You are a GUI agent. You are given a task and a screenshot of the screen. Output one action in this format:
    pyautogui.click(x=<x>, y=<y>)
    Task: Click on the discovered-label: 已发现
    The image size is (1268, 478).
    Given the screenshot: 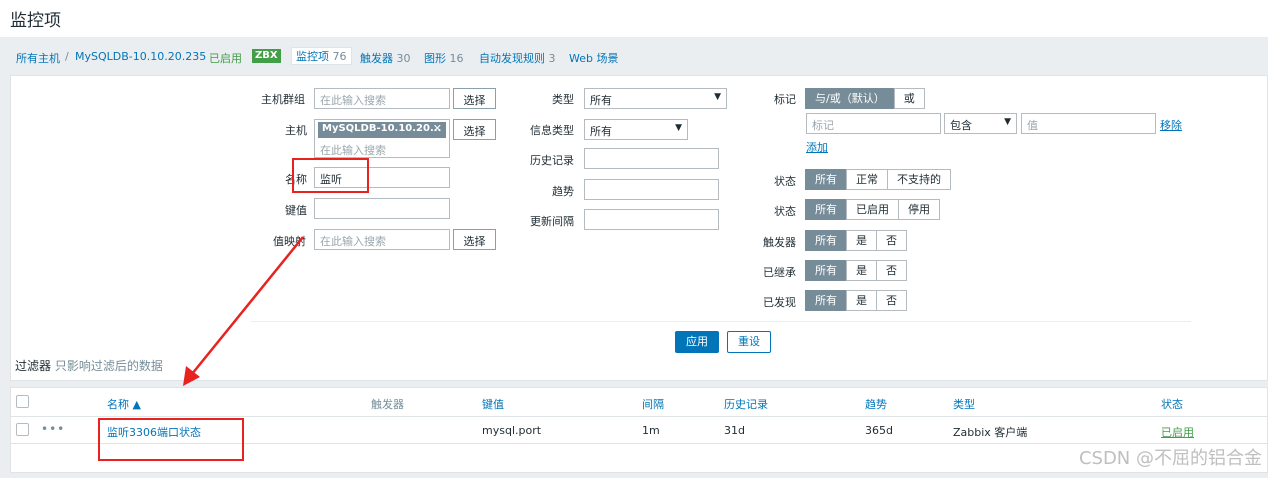 What is the action you would take?
    pyautogui.click(x=779, y=302)
    